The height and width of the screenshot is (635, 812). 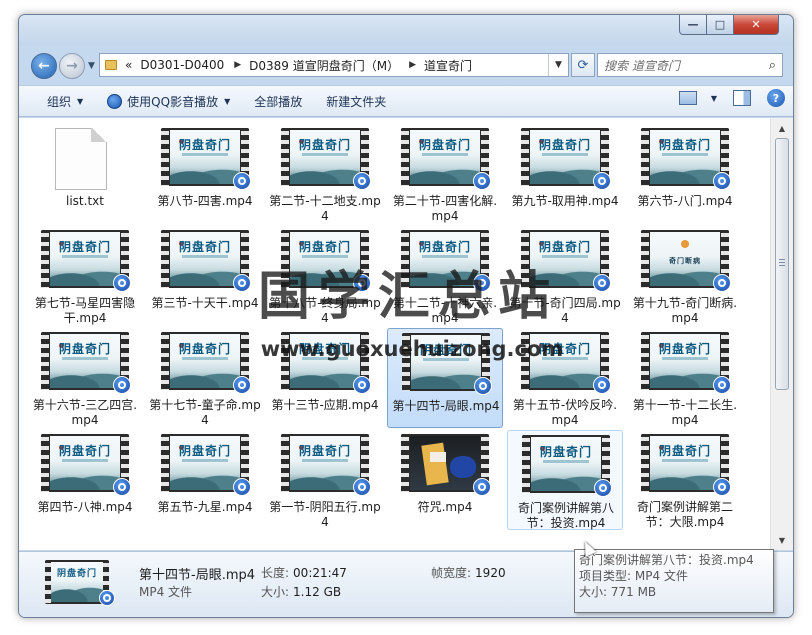 What do you see at coordinates (325, 405) in the screenshot?
I see `file-name-label: 第十三节-应期.mp4` at bounding box center [325, 405].